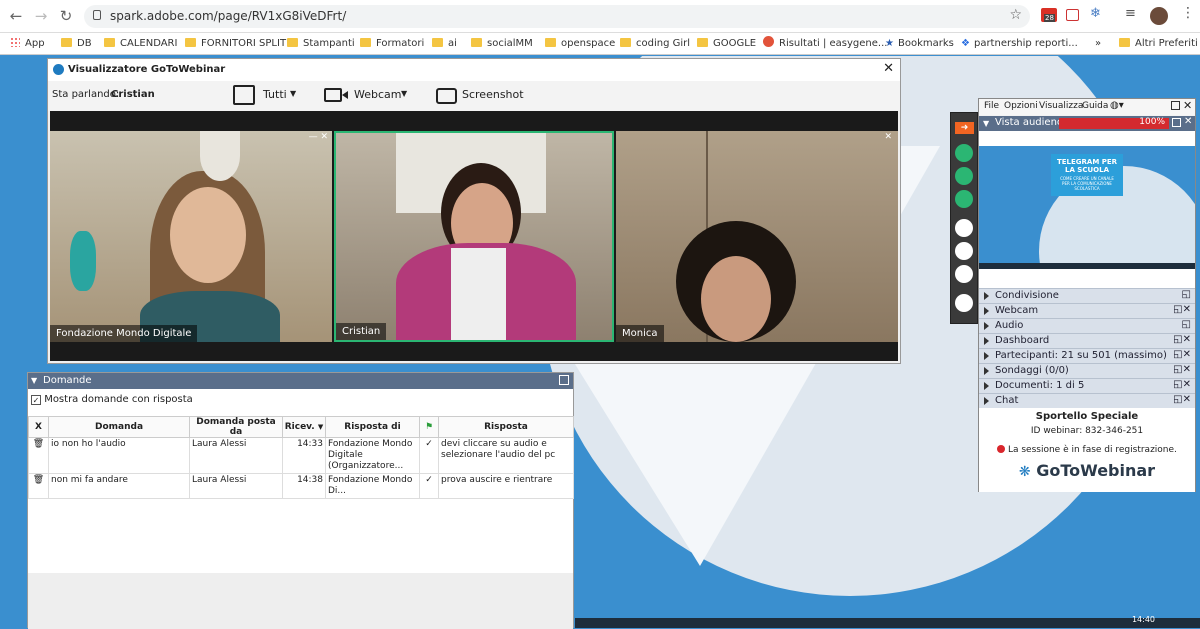 The width and height of the screenshot is (1200, 629). What do you see at coordinates (964, 128) in the screenshot?
I see `arrow-right-icon: ➜` at bounding box center [964, 128].